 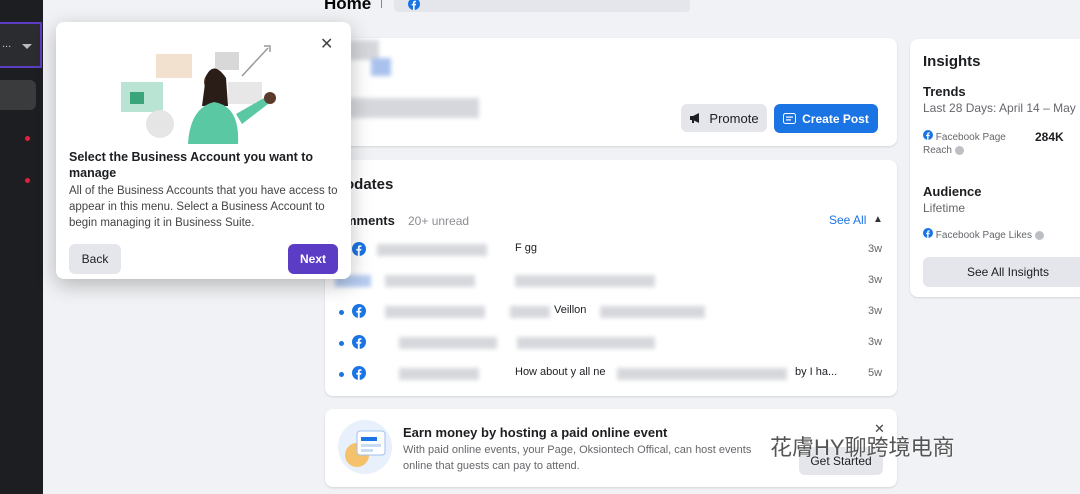 What do you see at coordinates (198, 94) in the screenshot?
I see `onboarding-illustration` at bounding box center [198, 94].